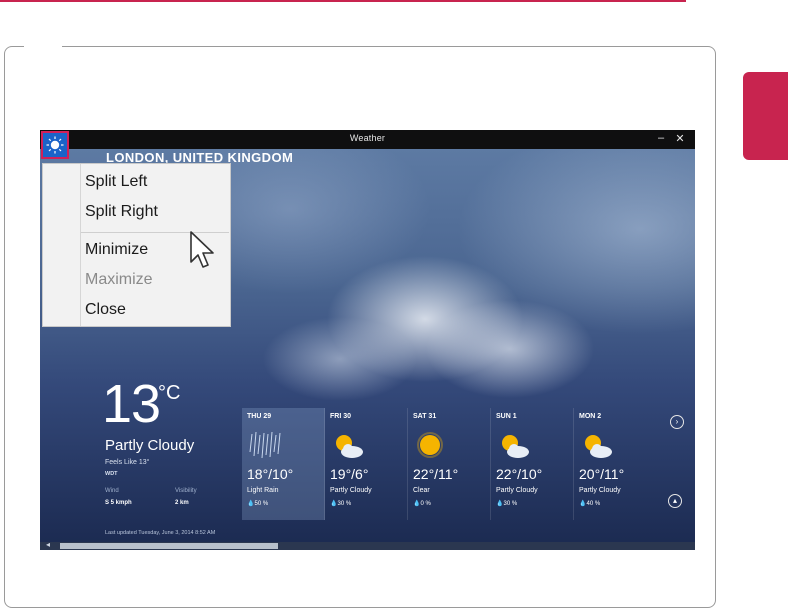  What do you see at coordinates (590, 504) in the screenshot?
I see `forecast-precipitation: 💧​40 %` at bounding box center [590, 504].